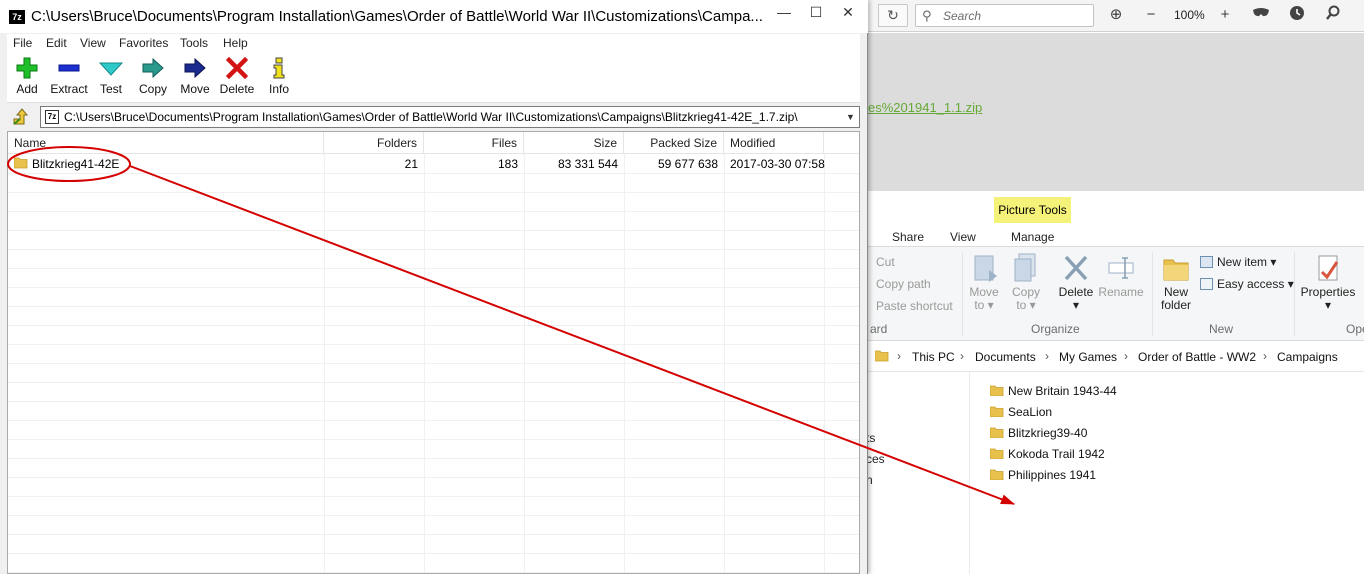 Image resolution: width=1364 pixels, height=574 pixels. What do you see at coordinates (143, 43) in the screenshot?
I see `menu-favorites: Favorites` at bounding box center [143, 43].